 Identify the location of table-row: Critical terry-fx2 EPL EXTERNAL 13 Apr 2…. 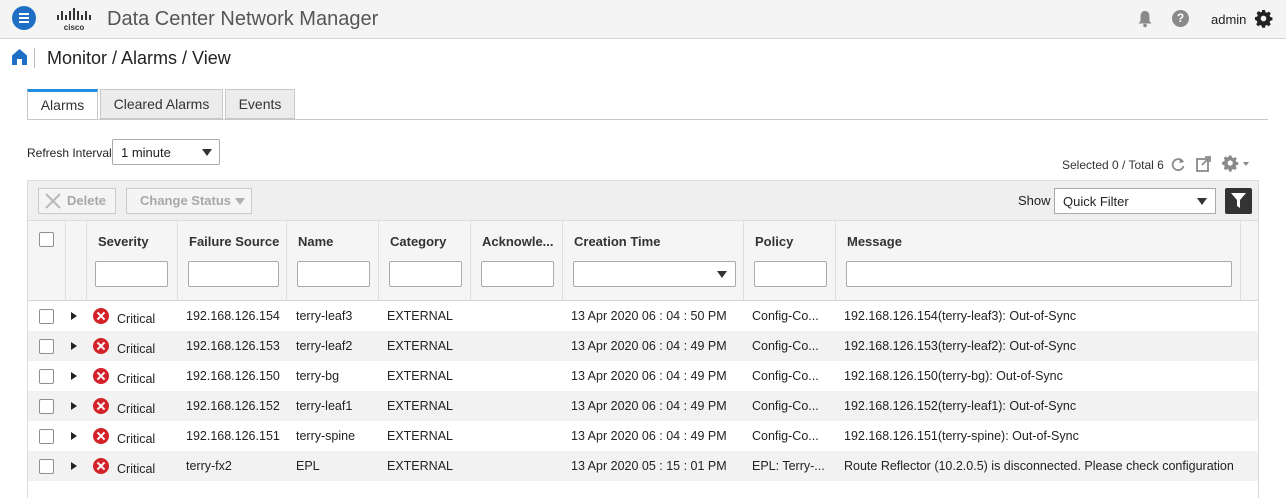
(643, 466).